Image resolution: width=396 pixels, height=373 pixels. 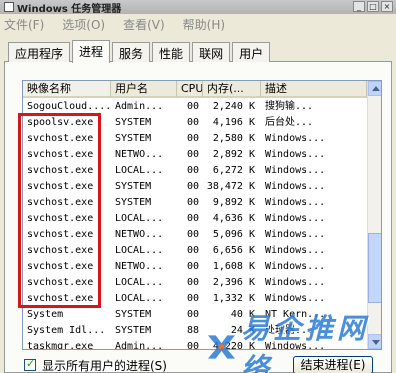 I want to click on show-all-users-label: 显示所有用户的进程(S), so click(x=104, y=365).